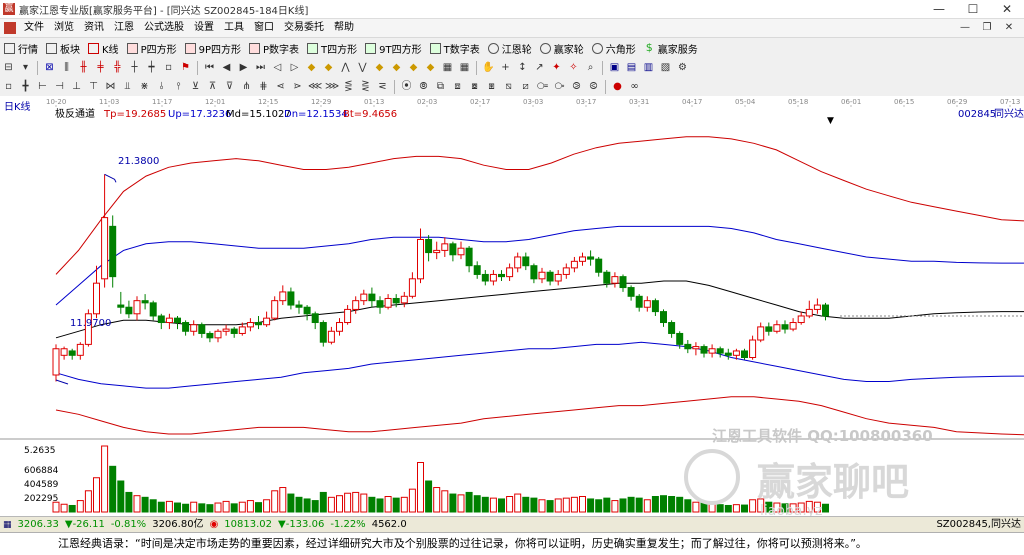 The height and width of the screenshot is (555, 1024). I want to click on prev-icon: ◀, so click(226, 67).